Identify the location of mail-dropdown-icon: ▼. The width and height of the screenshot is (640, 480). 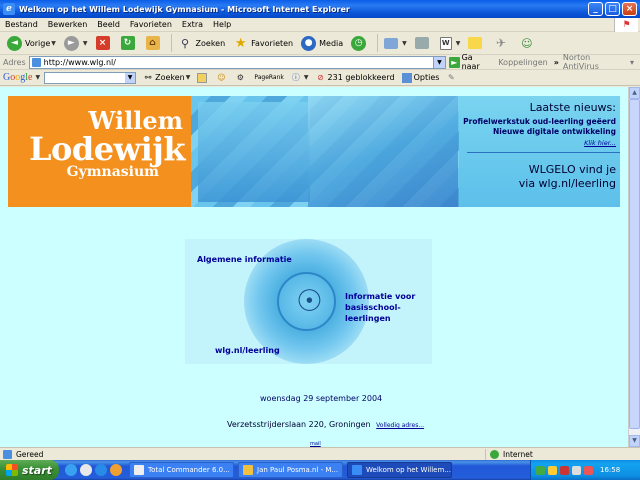
(404, 43).